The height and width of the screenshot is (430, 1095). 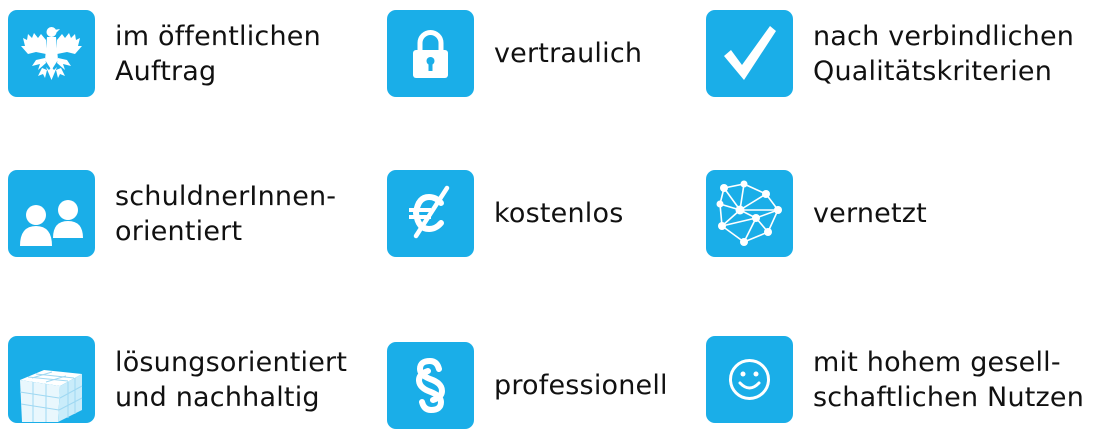 I want to click on checkmark-icon, so click(x=749, y=53).